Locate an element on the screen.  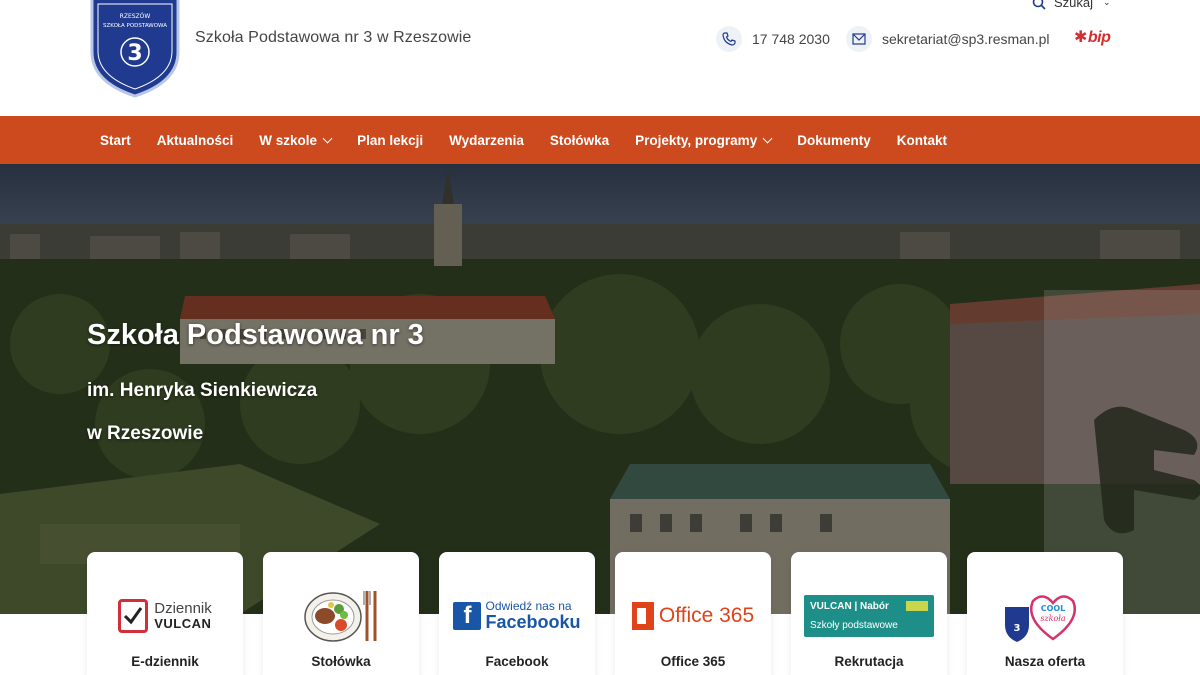
nav-item-projekty: Projekty, programy is located at coordinates (703, 140).